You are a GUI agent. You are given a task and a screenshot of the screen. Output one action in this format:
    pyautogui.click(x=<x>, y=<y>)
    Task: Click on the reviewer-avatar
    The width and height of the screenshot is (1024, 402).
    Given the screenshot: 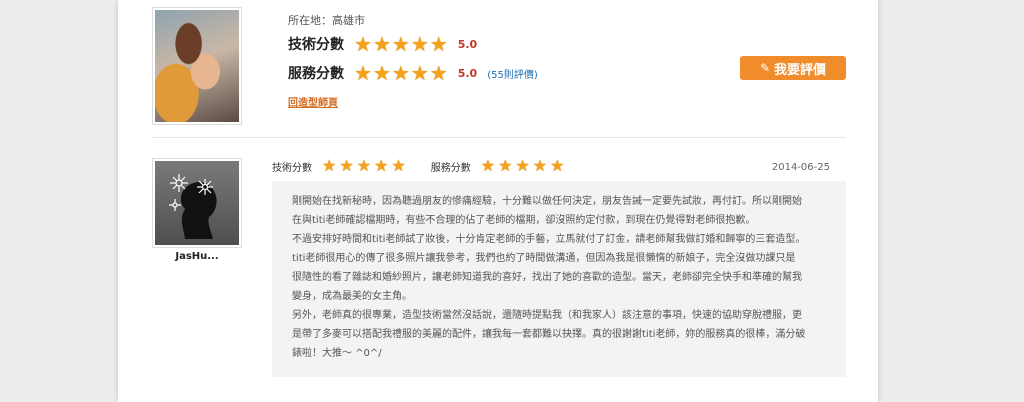 What is the action you would take?
    pyautogui.click(x=197, y=203)
    